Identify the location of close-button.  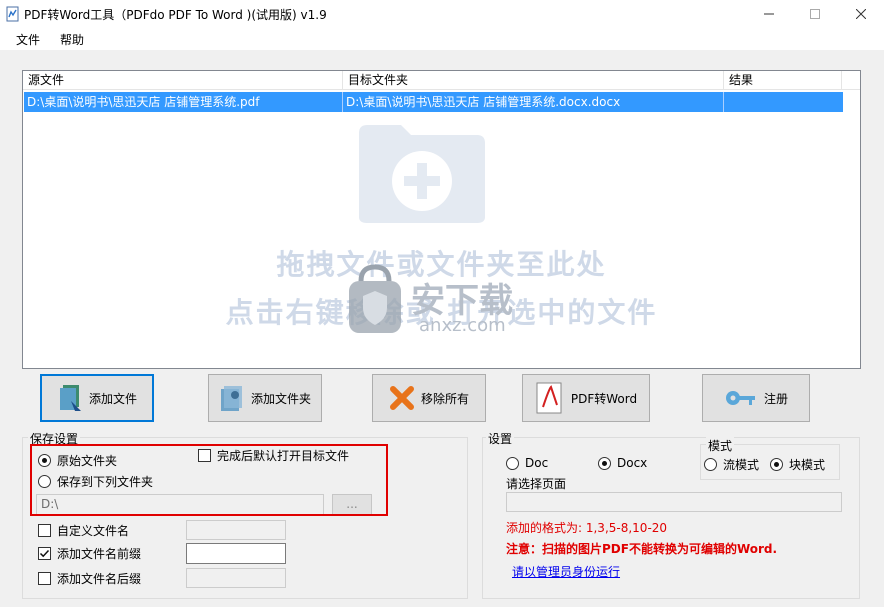
(861, 14).